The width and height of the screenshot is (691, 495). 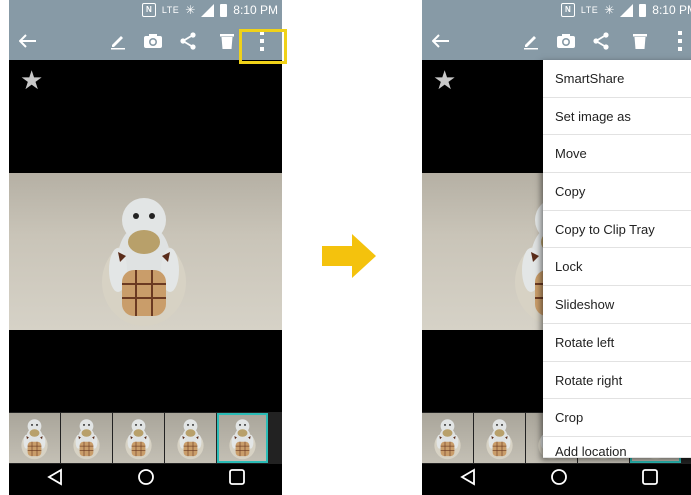 What do you see at coordinates (617, 192) in the screenshot?
I see `menu-item-copy: Copy` at bounding box center [617, 192].